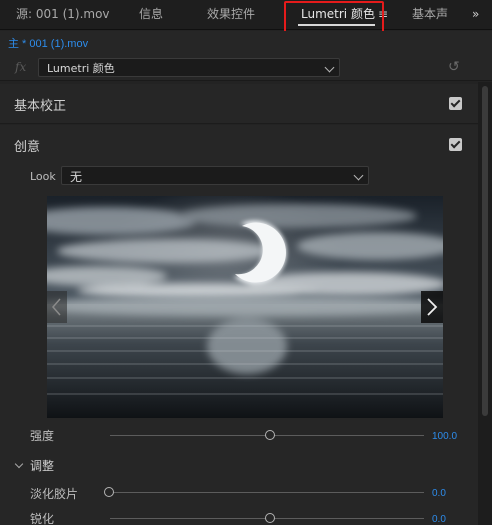 The image size is (492, 525). What do you see at coordinates (475, 15) in the screenshot?
I see `more-tabs-icon: »` at bounding box center [475, 15].